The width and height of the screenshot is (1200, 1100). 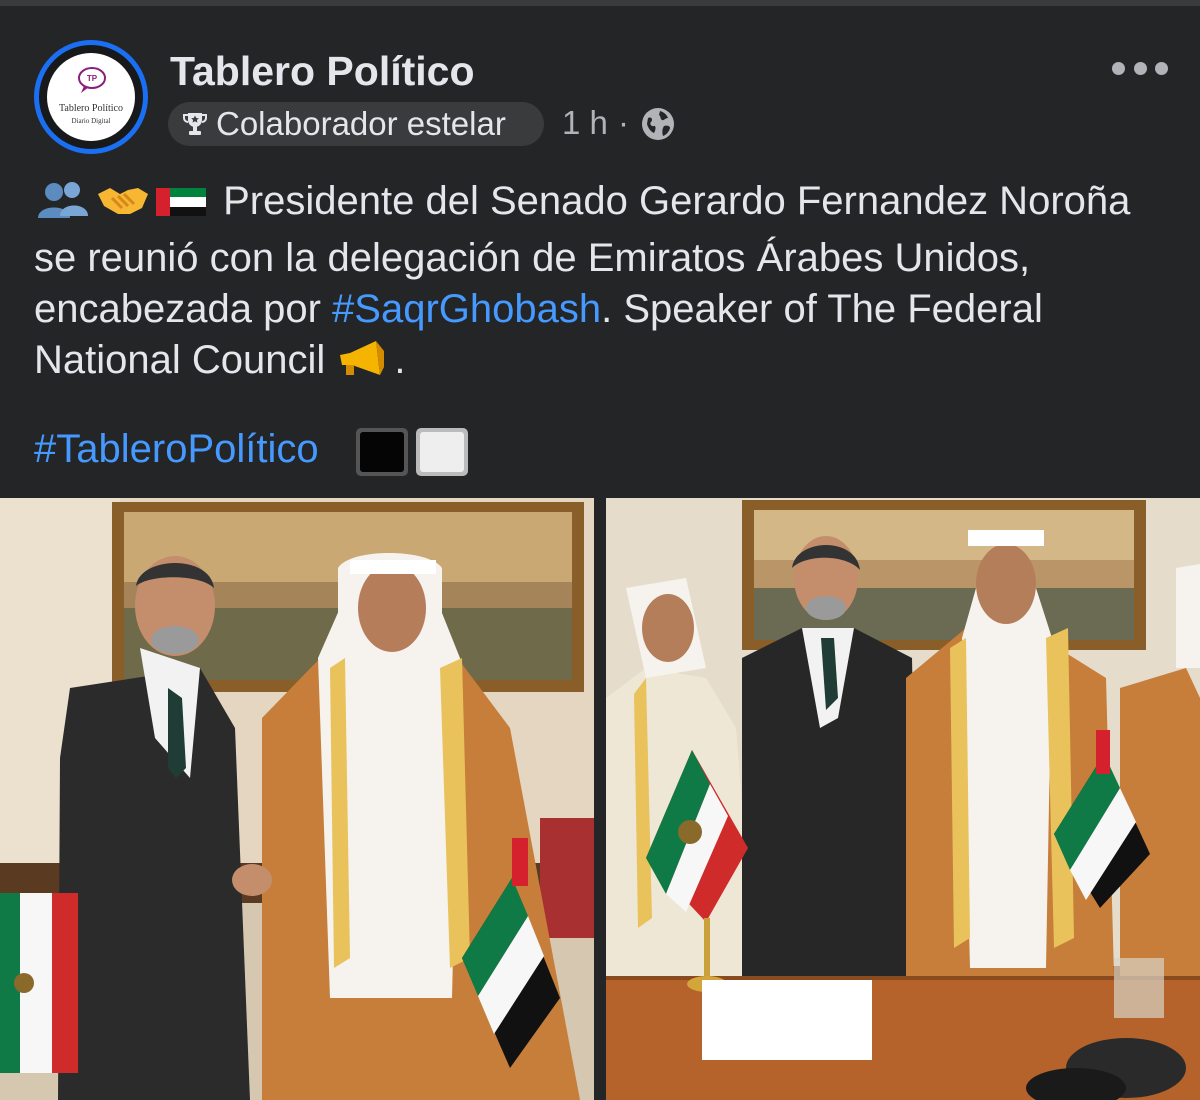 What do you see at coordinates (400, 360) in the screenshot?
I see `post-body-end: .` at bounding box center [400, 360].